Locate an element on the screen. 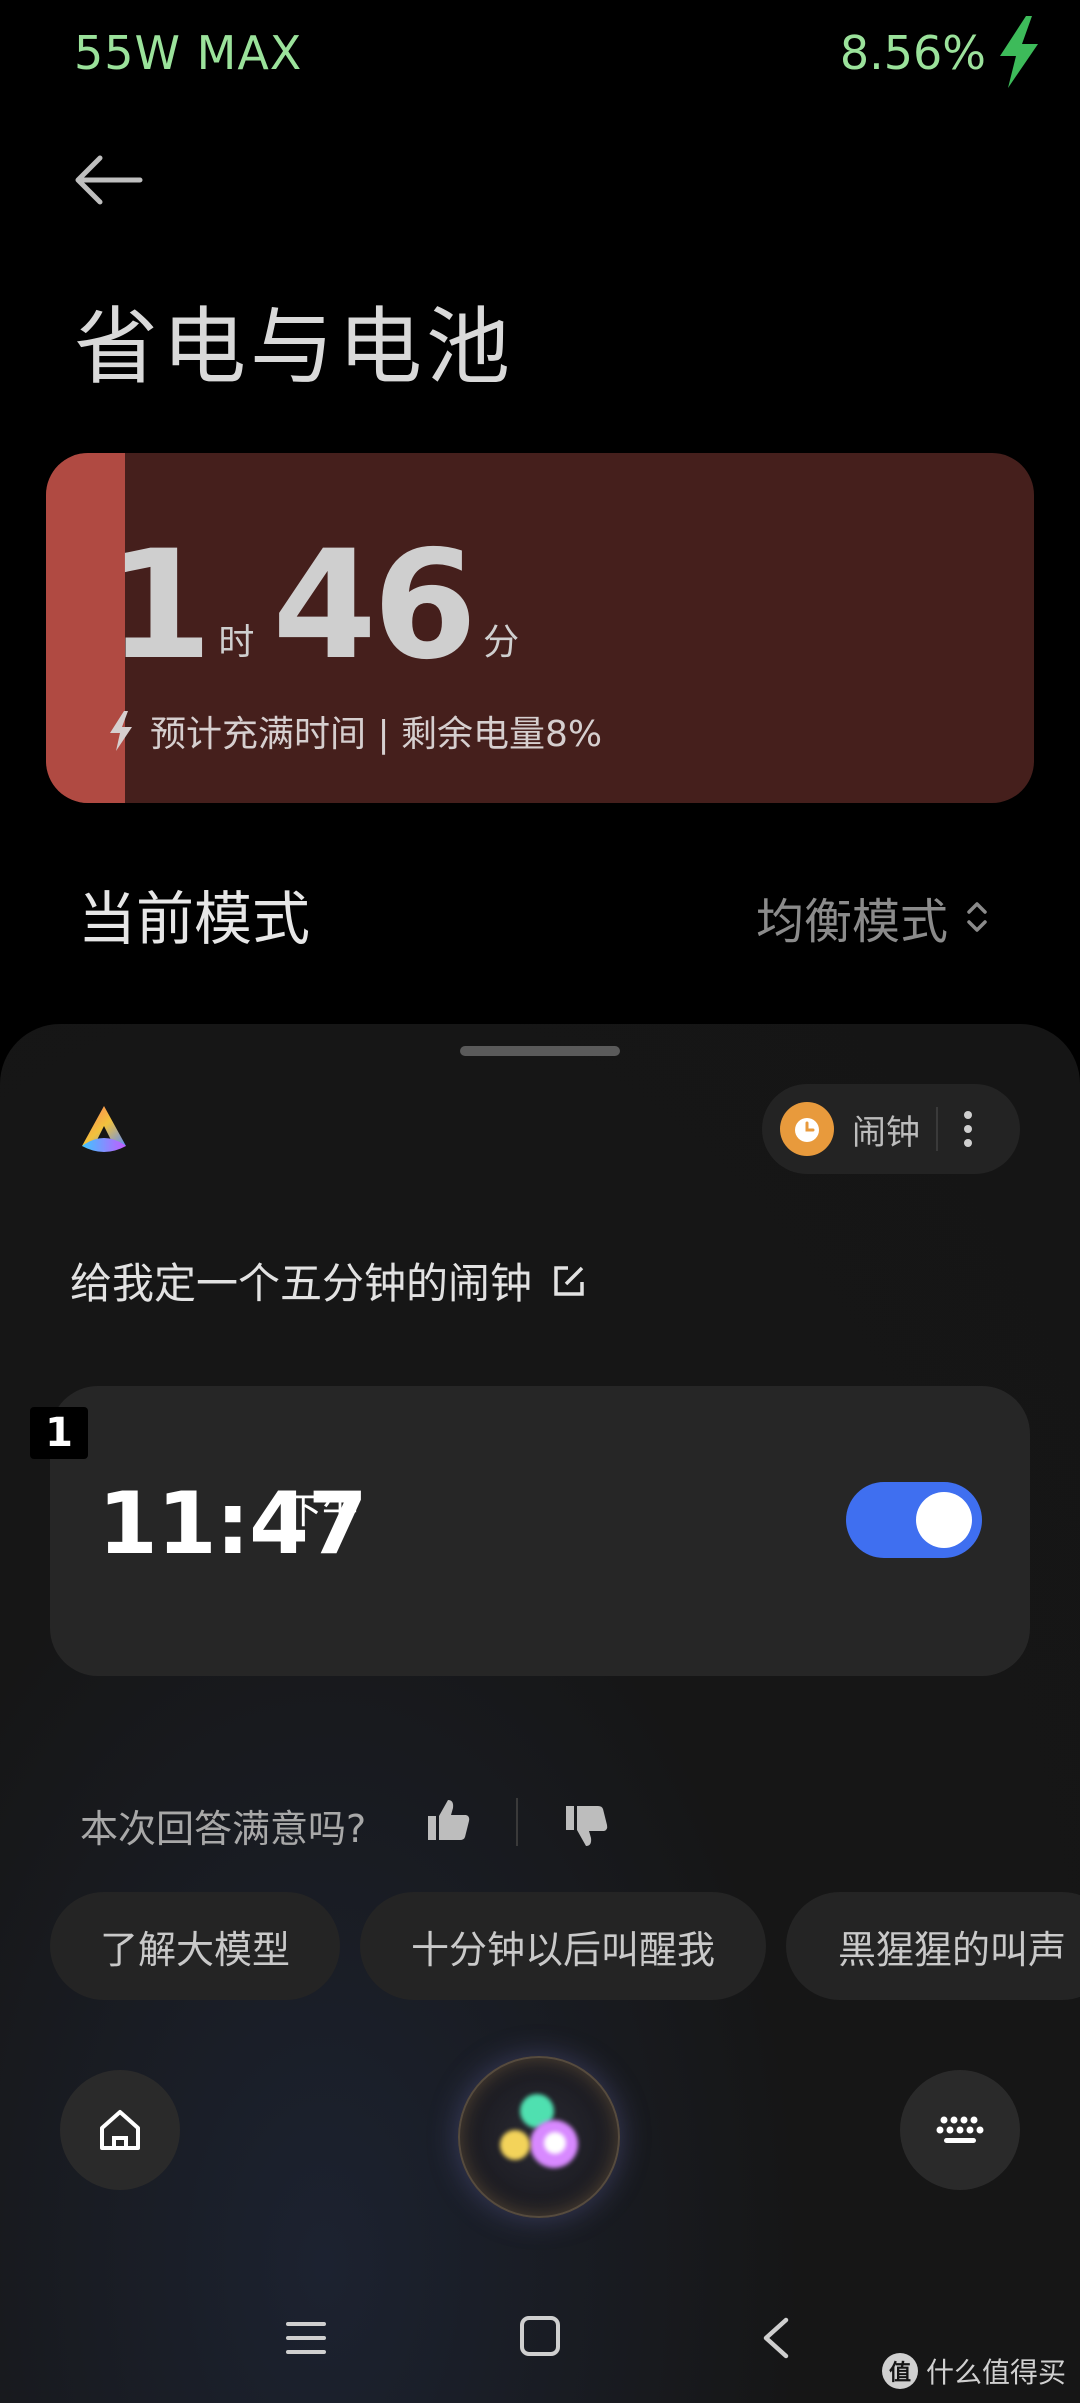 This screenshot has height=2403, width=1080. watermark-badge: 值 is located at coordinates (899, 2371).